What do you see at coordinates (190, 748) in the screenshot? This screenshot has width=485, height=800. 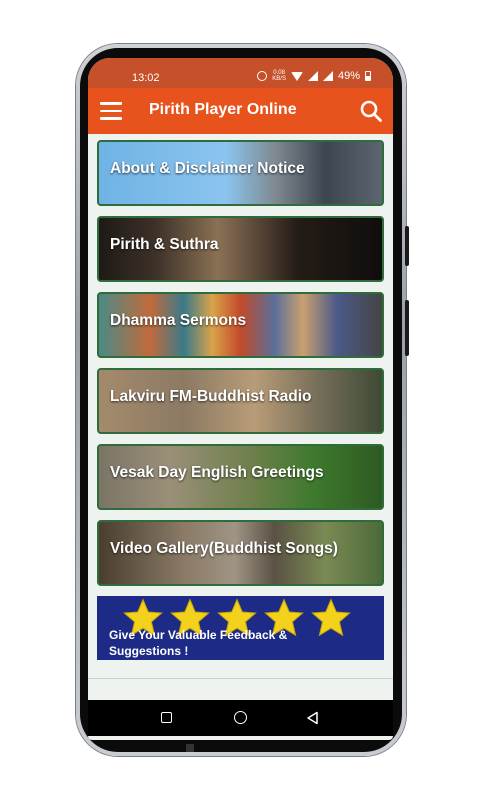 I see `phone-bottom-nub` at bounding box center [190, 748].